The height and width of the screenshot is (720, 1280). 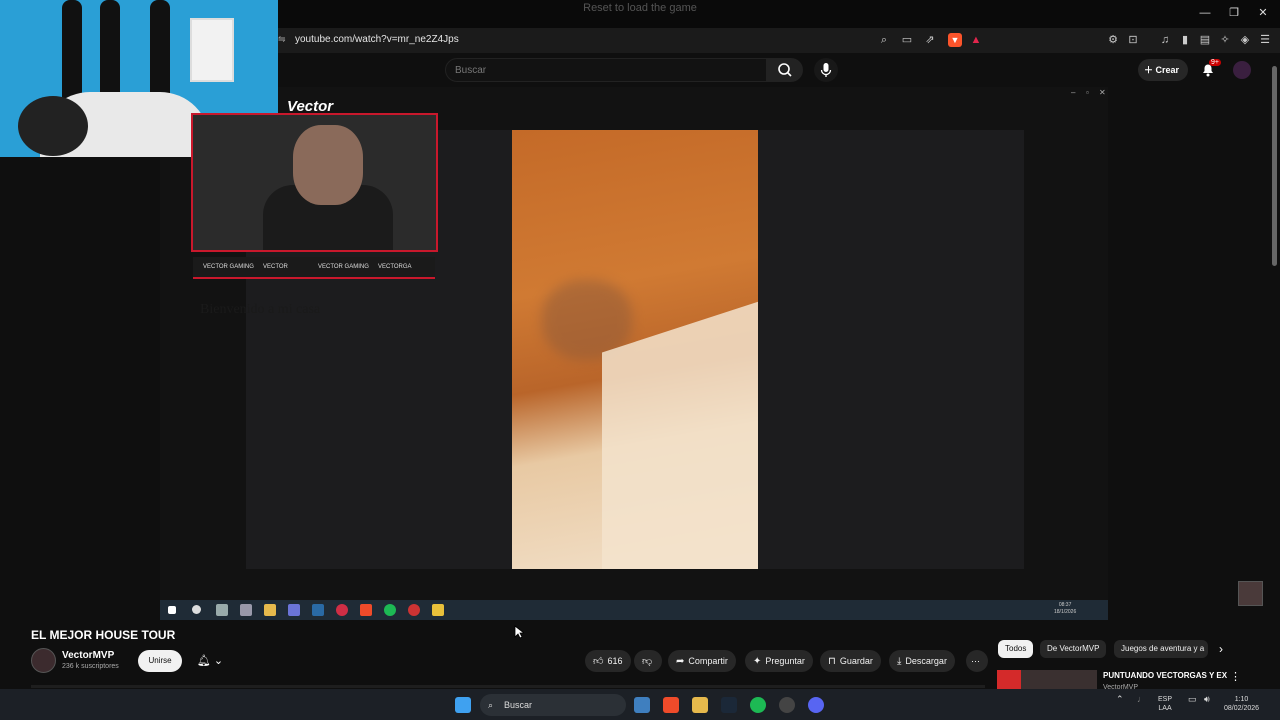 What do you see at coordinates (1165, 40) in the screenshot?
I see `media-icon: ♫` at bounding box center [1165, 40].